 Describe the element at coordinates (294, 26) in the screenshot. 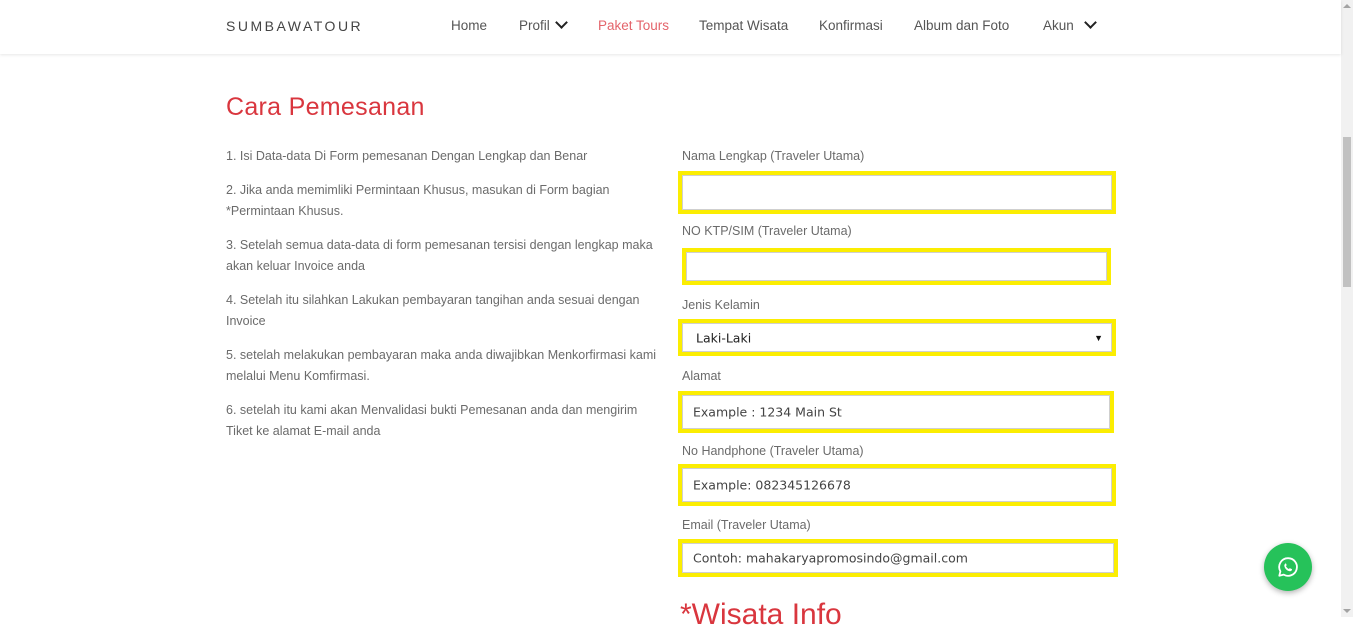

I see `brand-logo: SUMBAWATOUR` at that location.